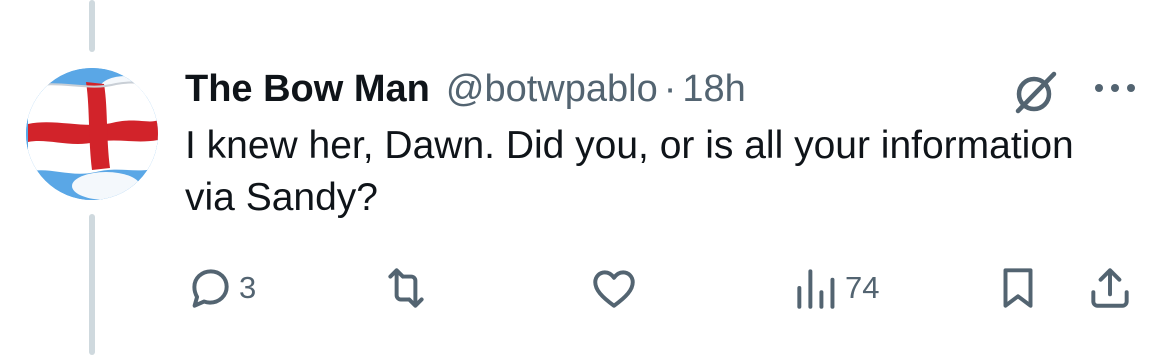 The height and width of the screenshot is (355, 1170). I want to click on tweet-header: The Bow Man @botwpablo · 18h, so click(465, 89).